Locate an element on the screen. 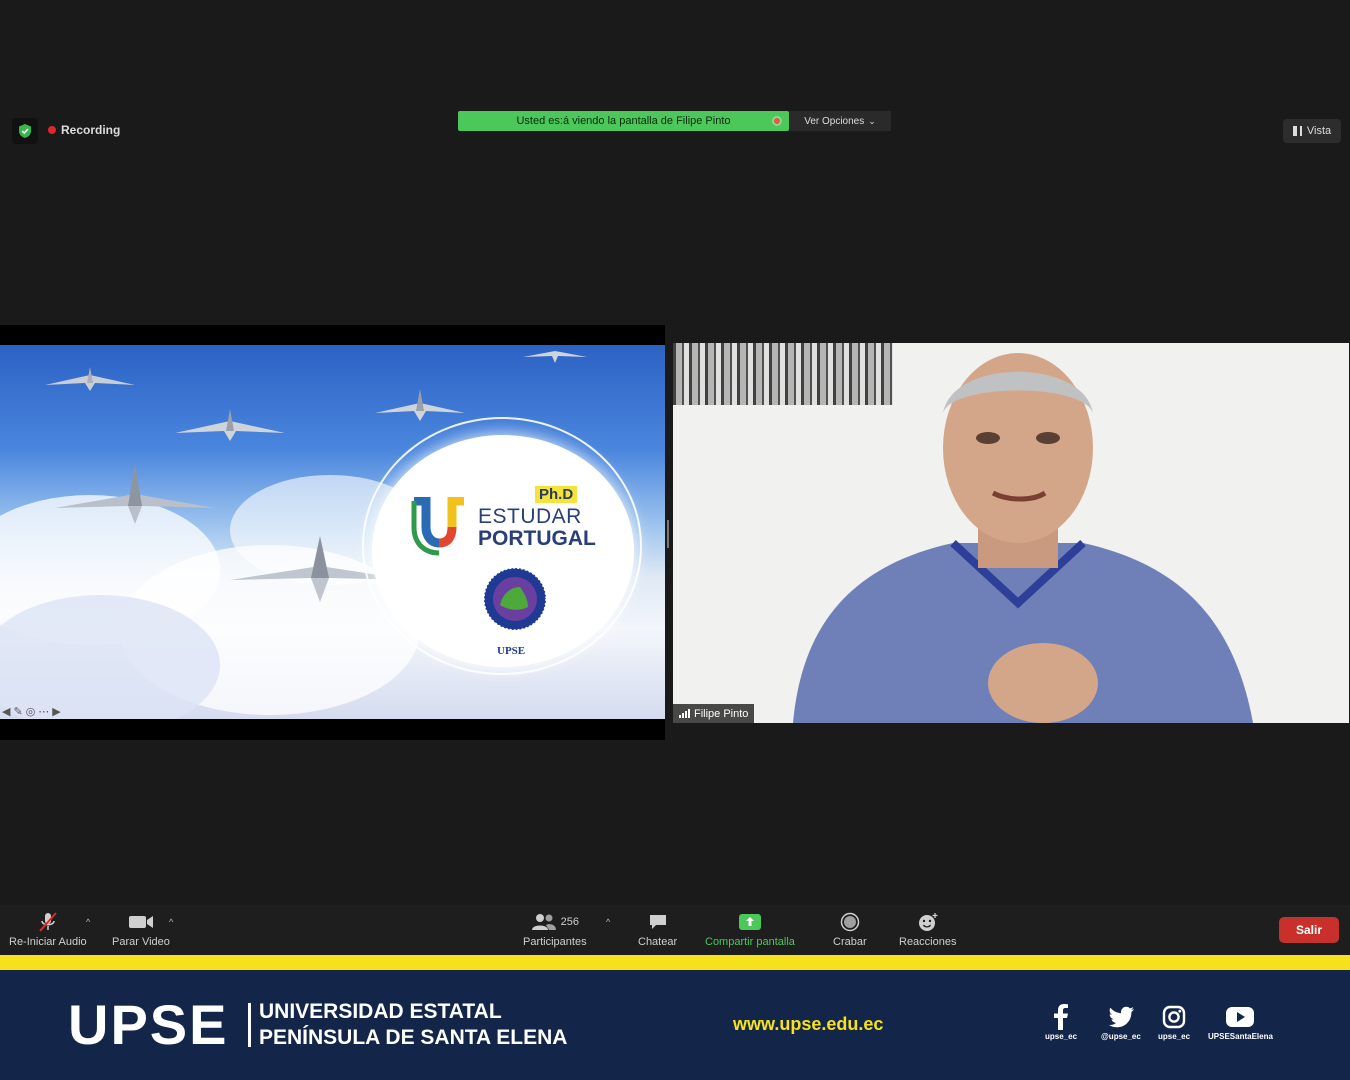  reactions-button: Reacciones is located at coordinates (927, 929).